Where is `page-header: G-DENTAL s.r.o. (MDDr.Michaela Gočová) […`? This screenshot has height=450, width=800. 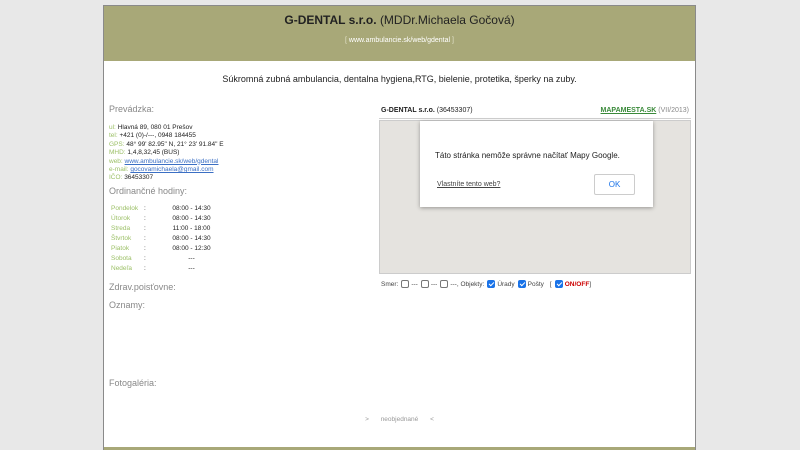 page-header: G-DENTAL s.r.o. (MDDr.Michaela Gočová) [… is located at coordinates (399, 33).